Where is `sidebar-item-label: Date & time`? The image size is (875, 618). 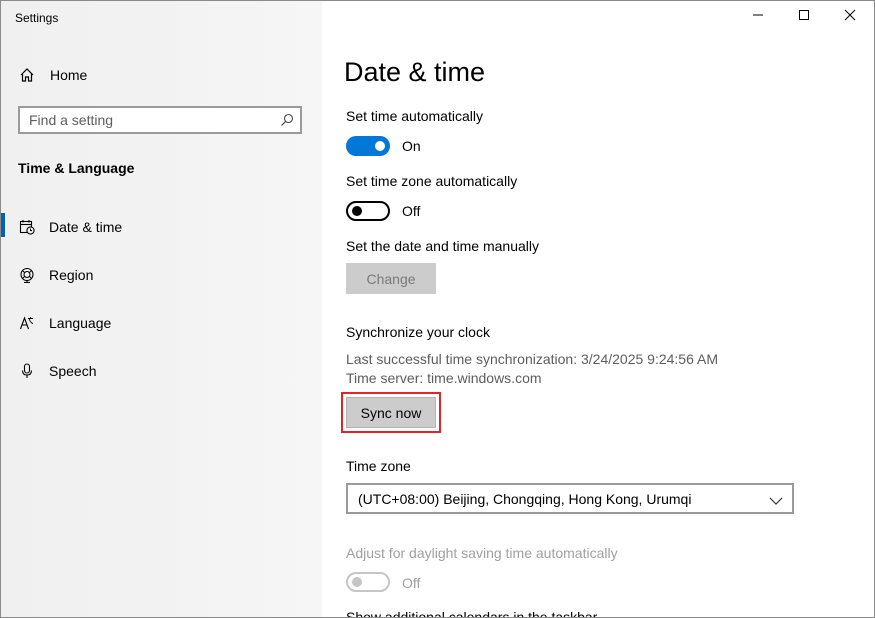
sidebar-item-label: Date & time is located at coordinates (86, 227).